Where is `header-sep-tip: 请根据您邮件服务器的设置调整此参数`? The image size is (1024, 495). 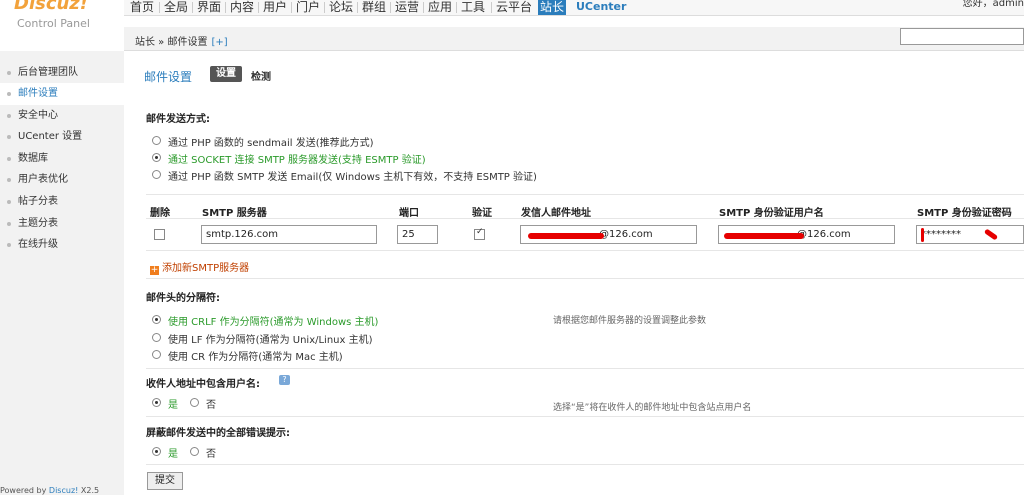 header-sep-tip: 请根据您邮件服务器的设置调整此参数 is located at coordinates (630, 321).